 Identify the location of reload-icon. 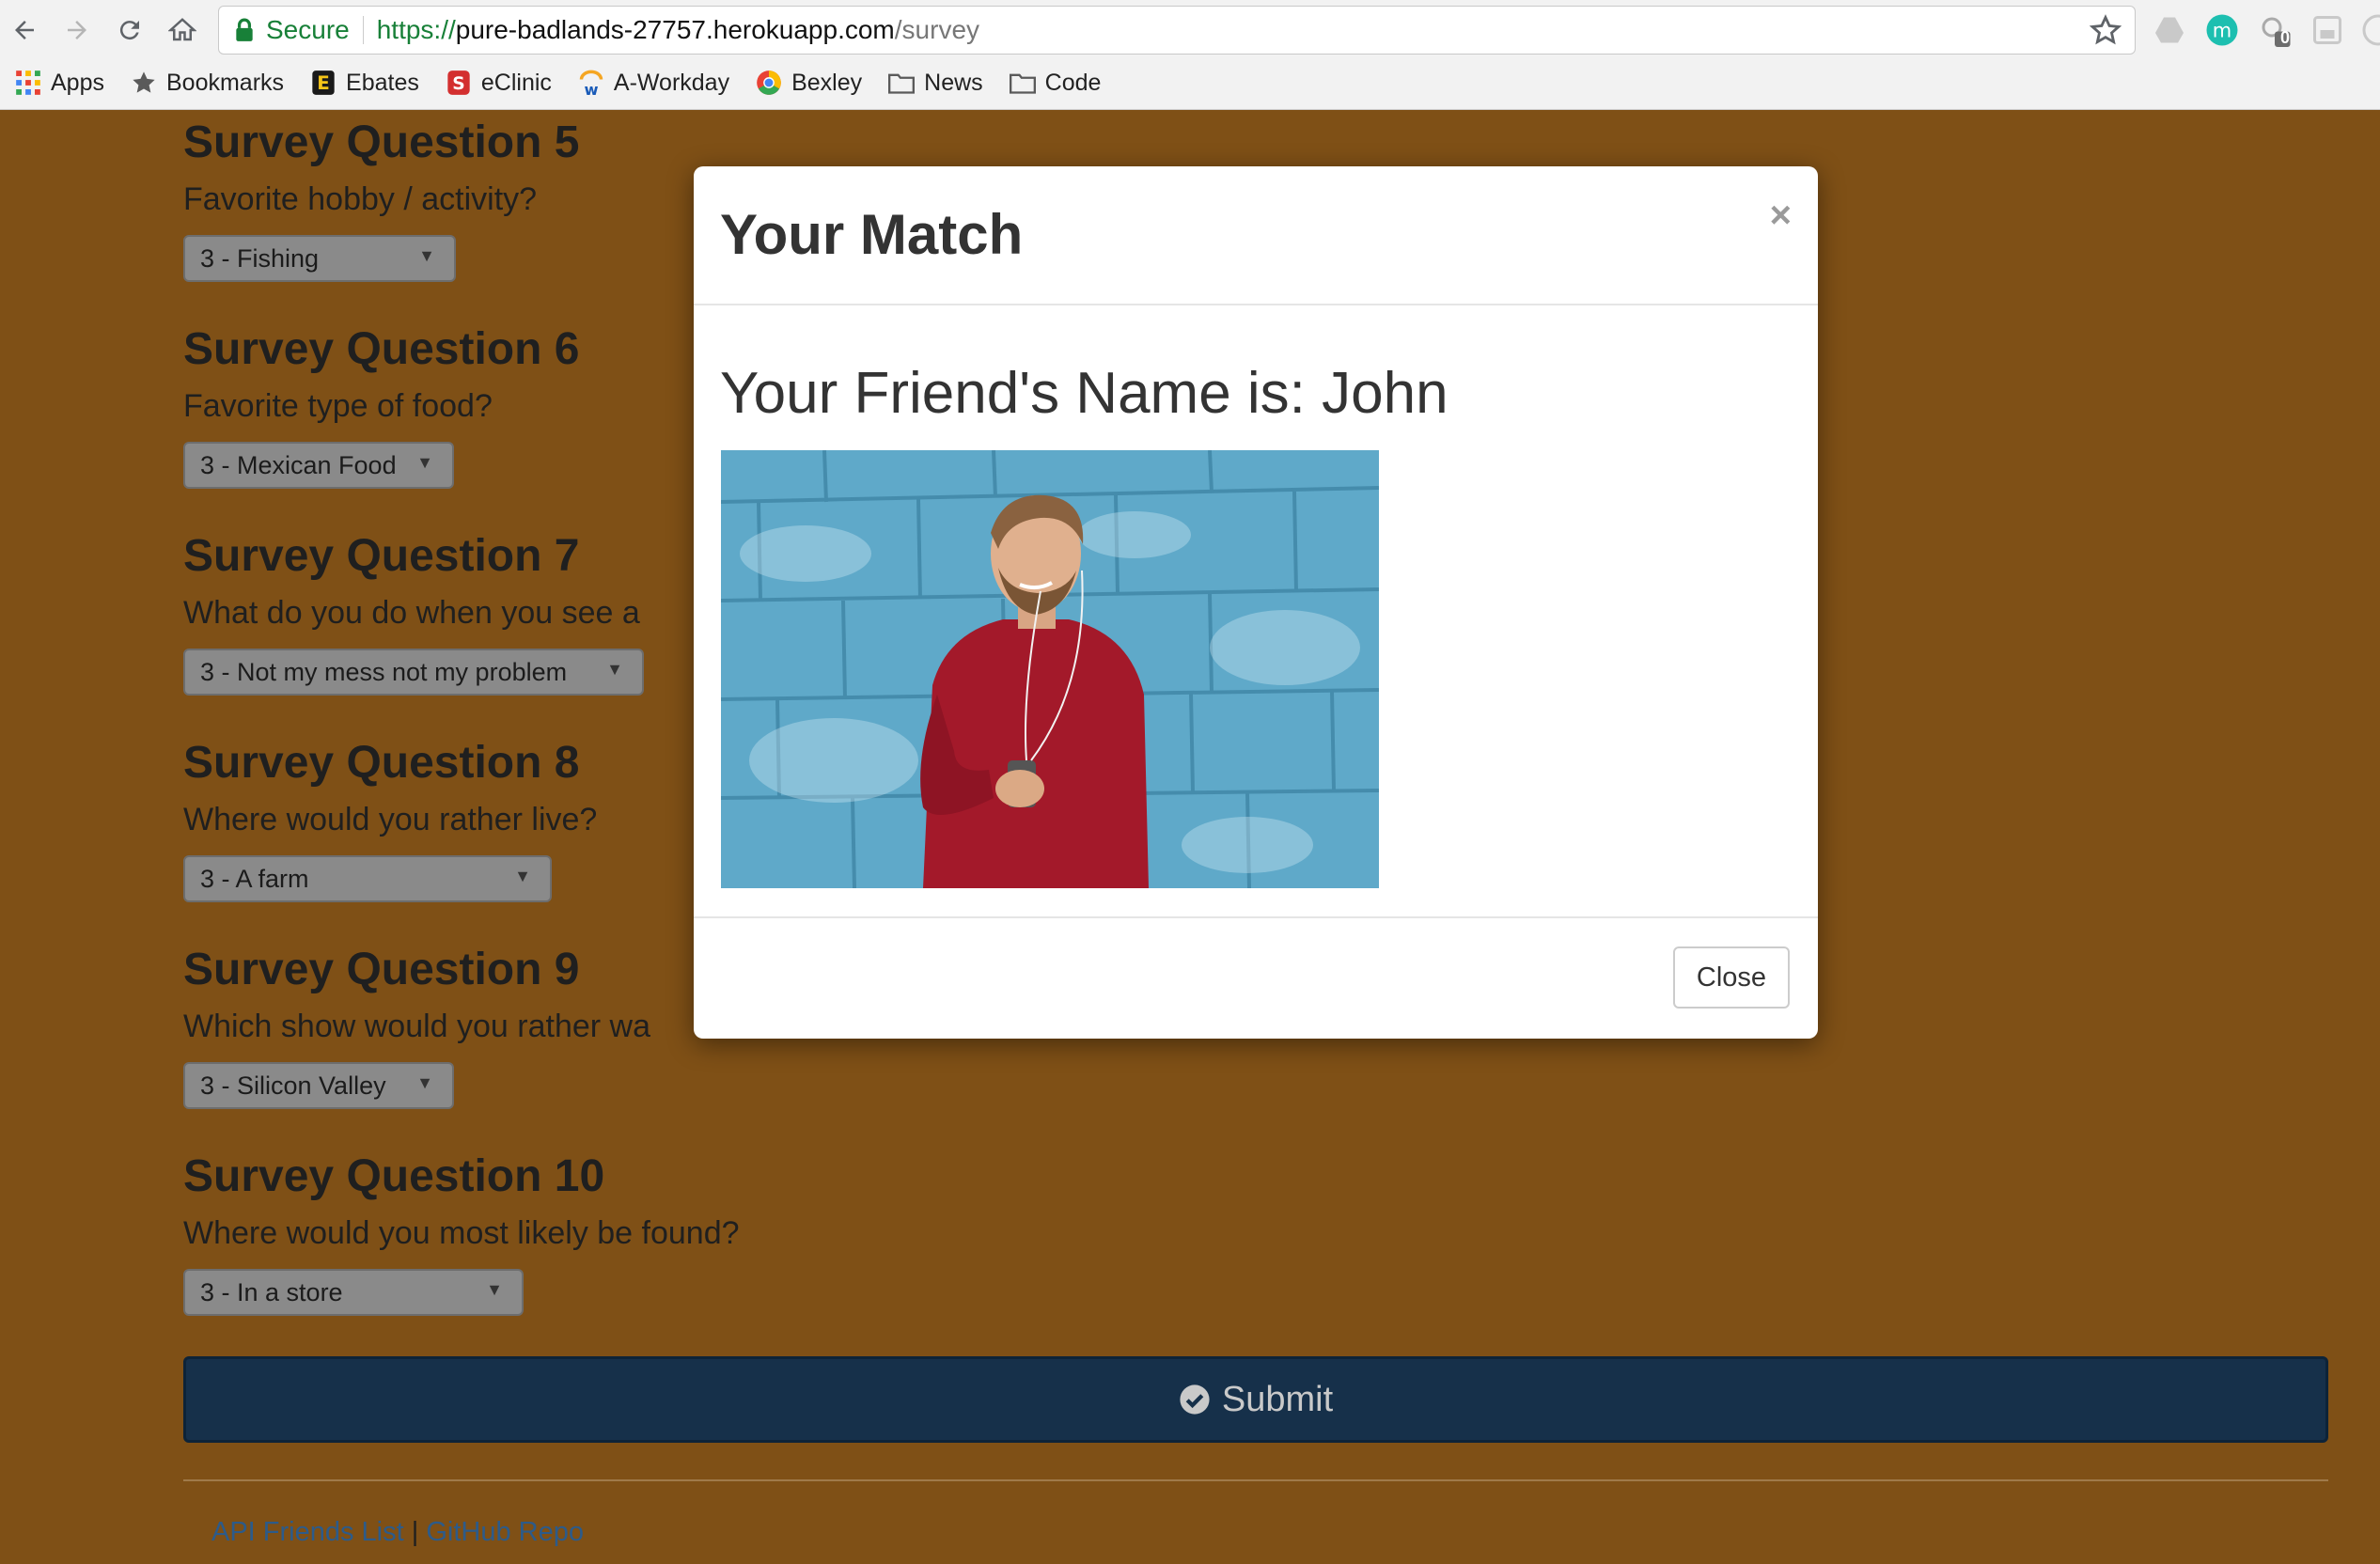
(129, 31).